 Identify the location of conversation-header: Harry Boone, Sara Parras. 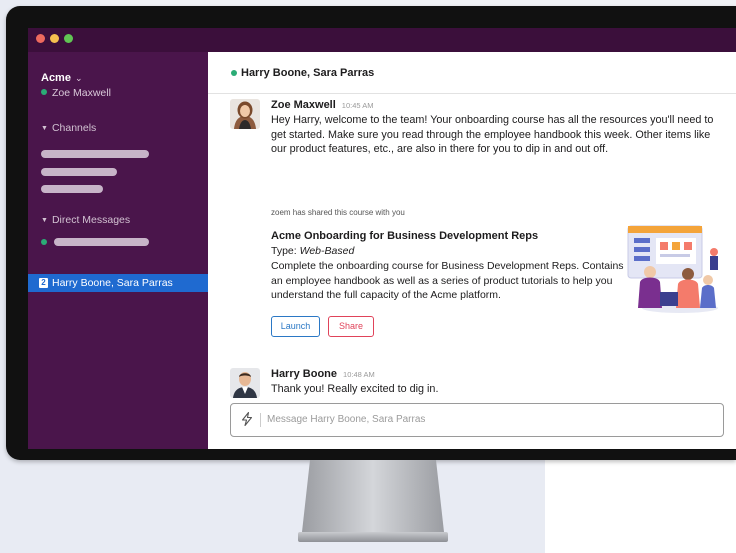
(472, 73).